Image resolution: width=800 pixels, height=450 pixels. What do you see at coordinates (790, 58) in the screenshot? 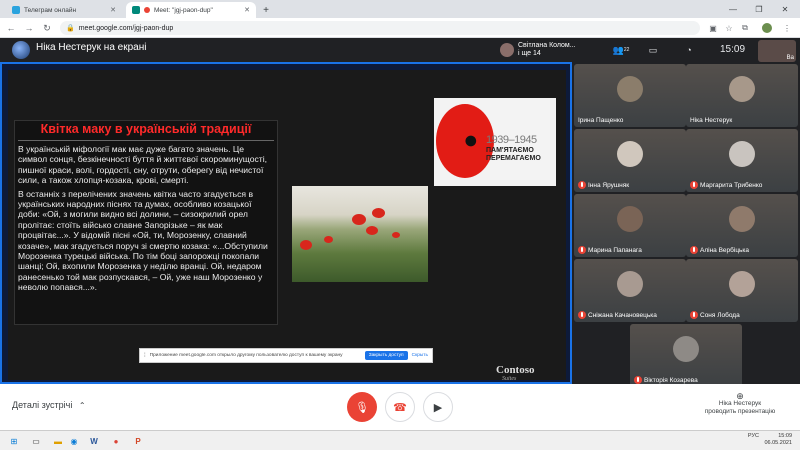
I see `self-label: Ва` at bounding box center [790, 58].